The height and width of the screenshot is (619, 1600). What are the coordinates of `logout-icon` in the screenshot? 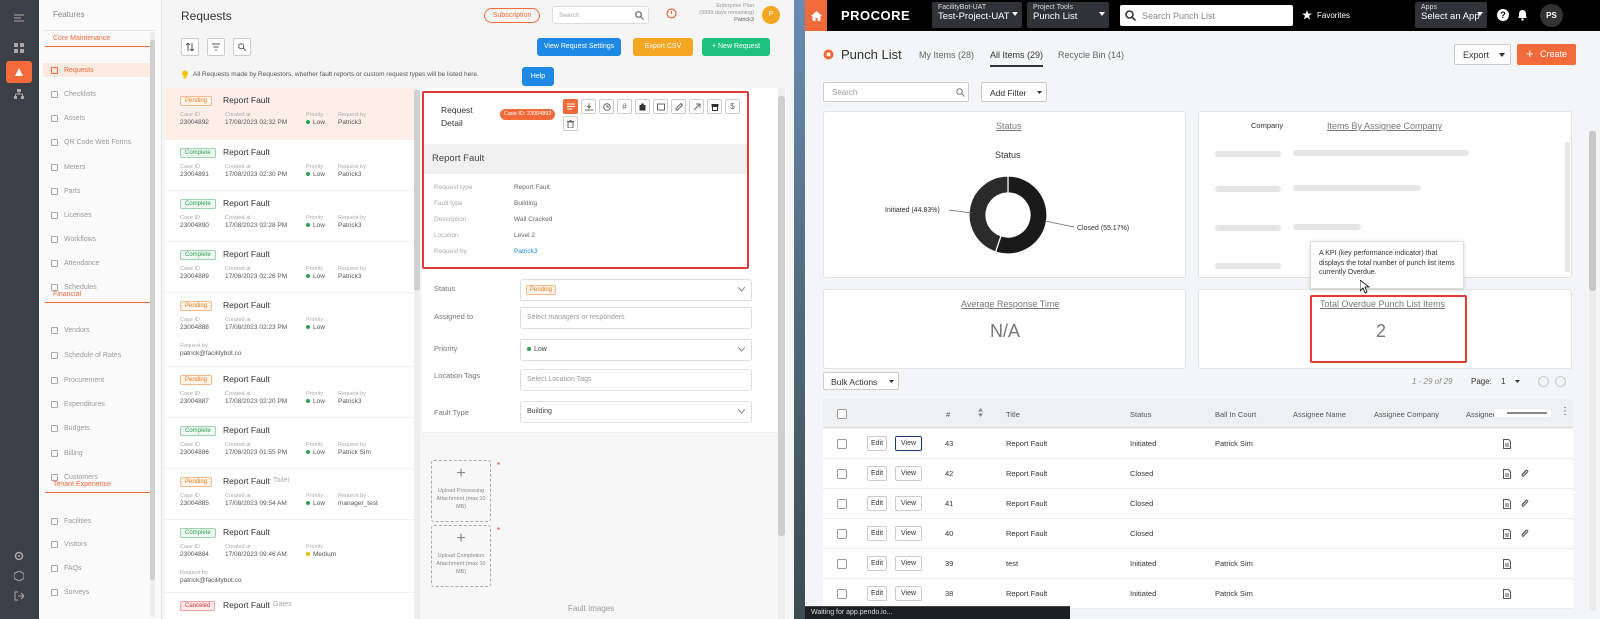 It's located at (19, 596).